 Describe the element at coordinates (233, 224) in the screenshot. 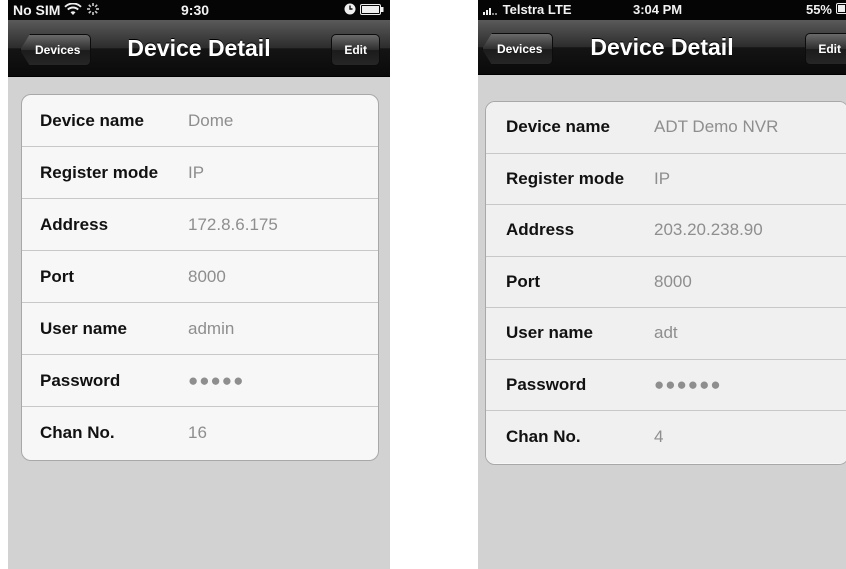

I see `row-value: 172.8.6.175` at that location.